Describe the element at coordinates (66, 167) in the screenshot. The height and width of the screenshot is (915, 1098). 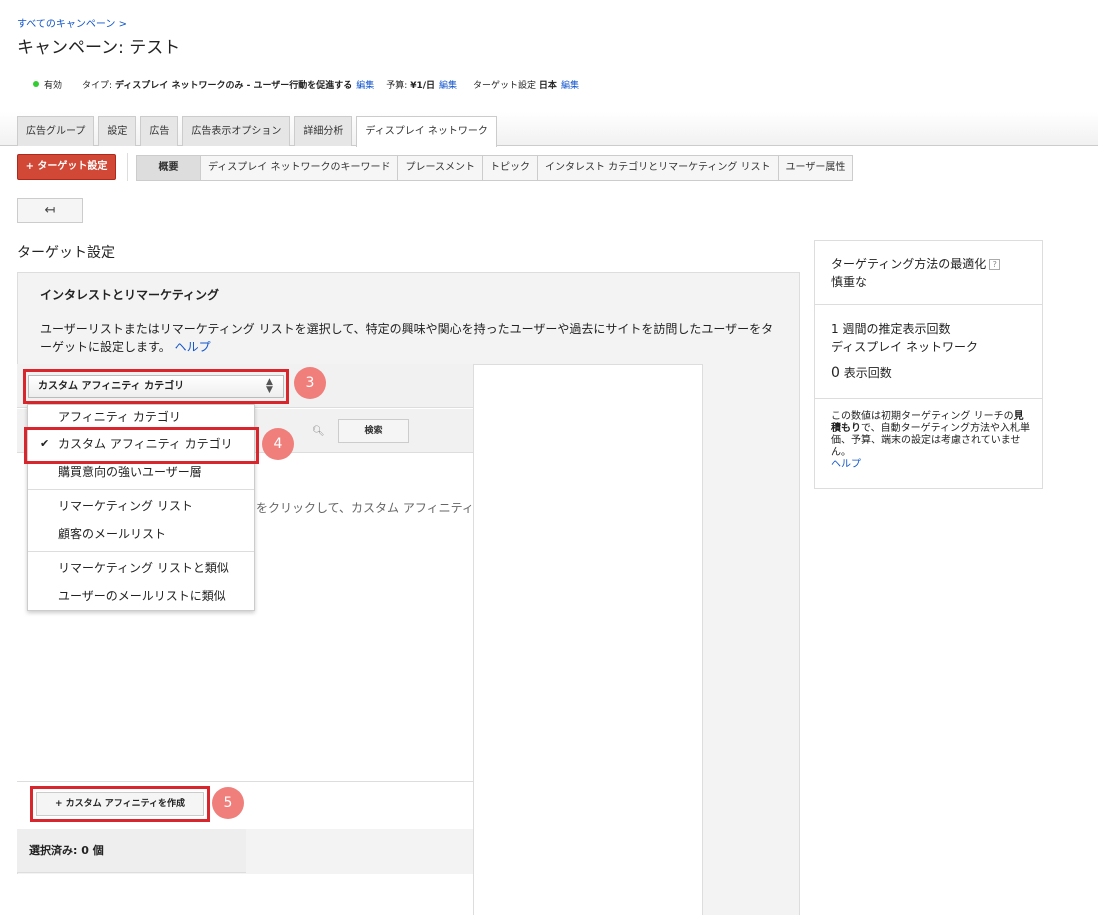
I see `add-targeting-button: + ターゲット設定` at that location.